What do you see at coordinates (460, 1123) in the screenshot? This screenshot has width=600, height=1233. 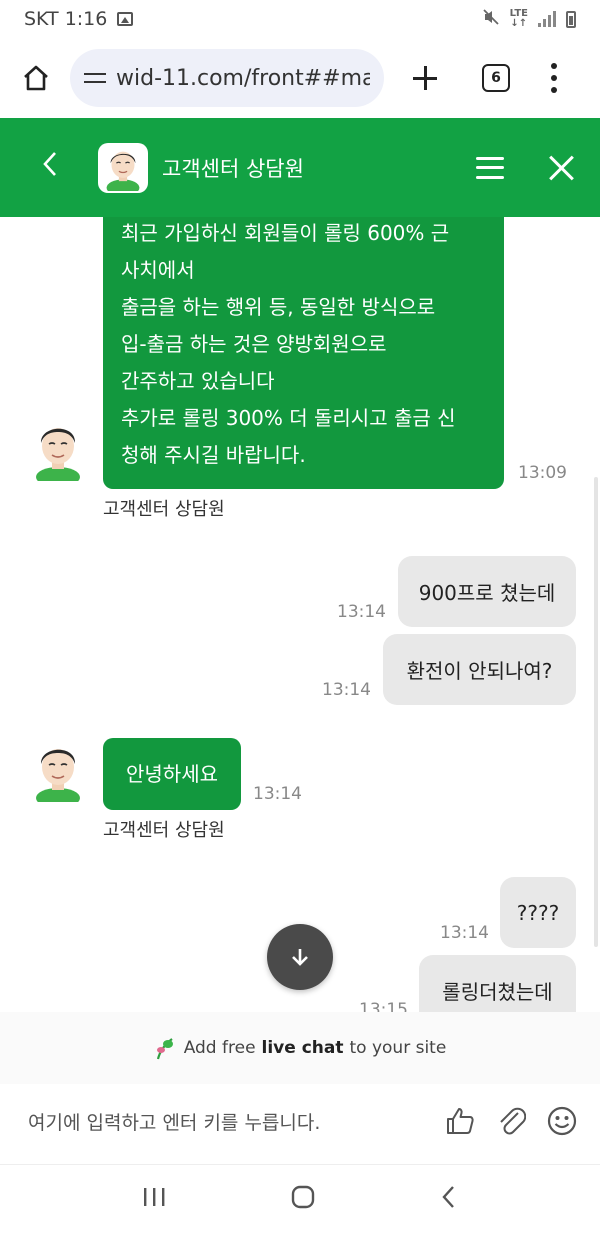 I see `thumbs-up-icon` at bounding box center [460, 1123].